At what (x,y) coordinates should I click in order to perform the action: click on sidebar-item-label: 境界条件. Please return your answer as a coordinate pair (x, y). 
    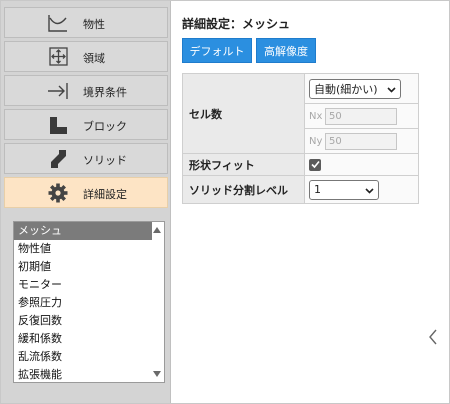
    Looking at the image, I should click on (105, 92).